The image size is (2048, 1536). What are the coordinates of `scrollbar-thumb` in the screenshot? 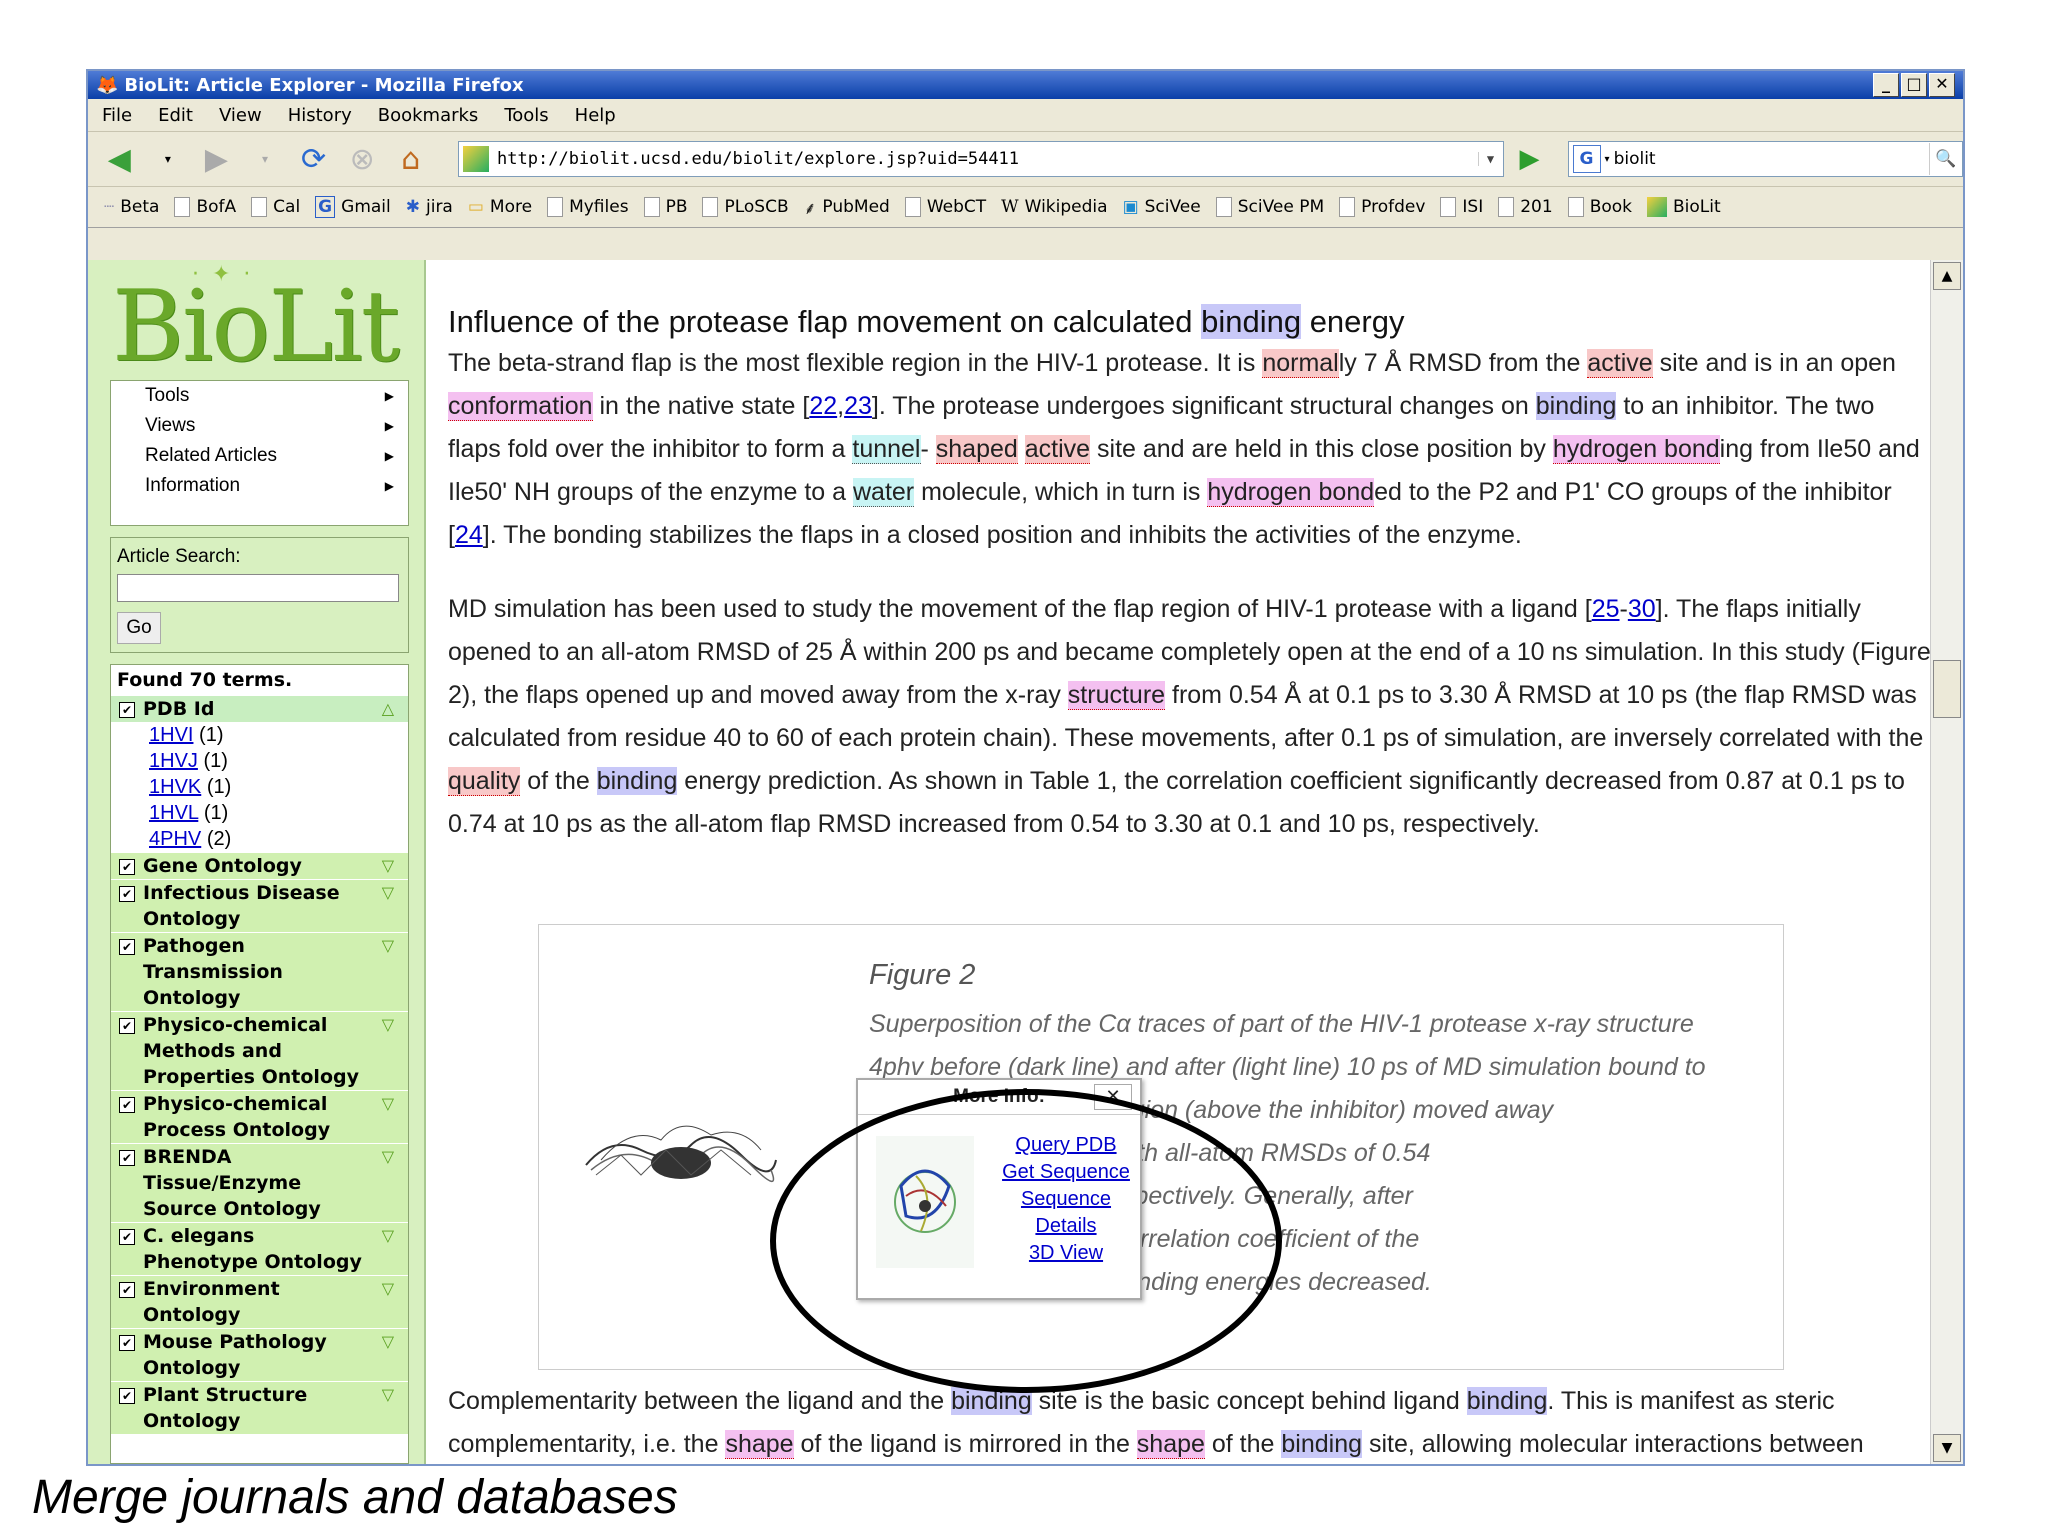 It's located at (1947, 689).